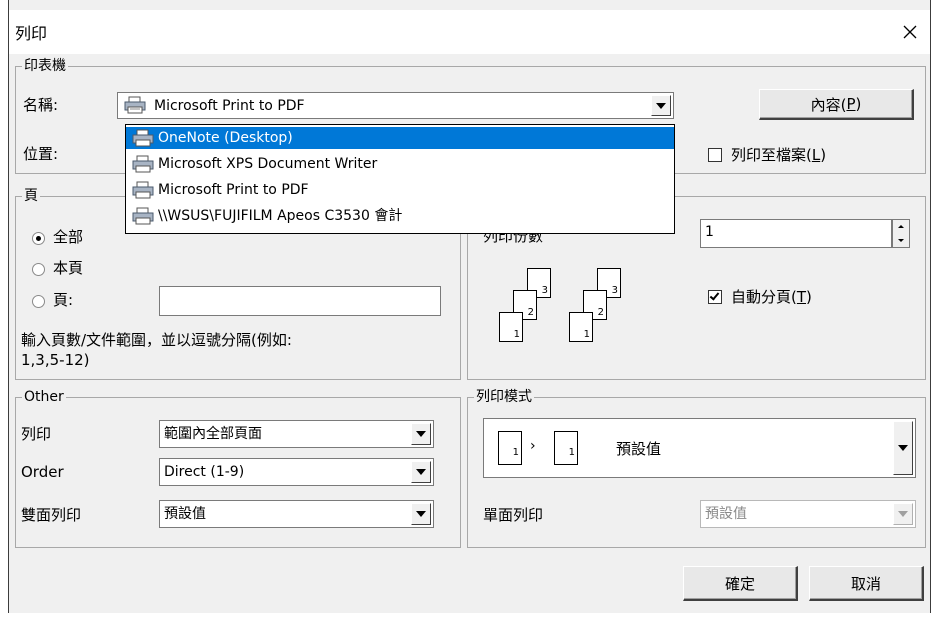 The width and height of the screenshot is (931, 617). I want to click on print-range-label: 列印, so click(36, 434).